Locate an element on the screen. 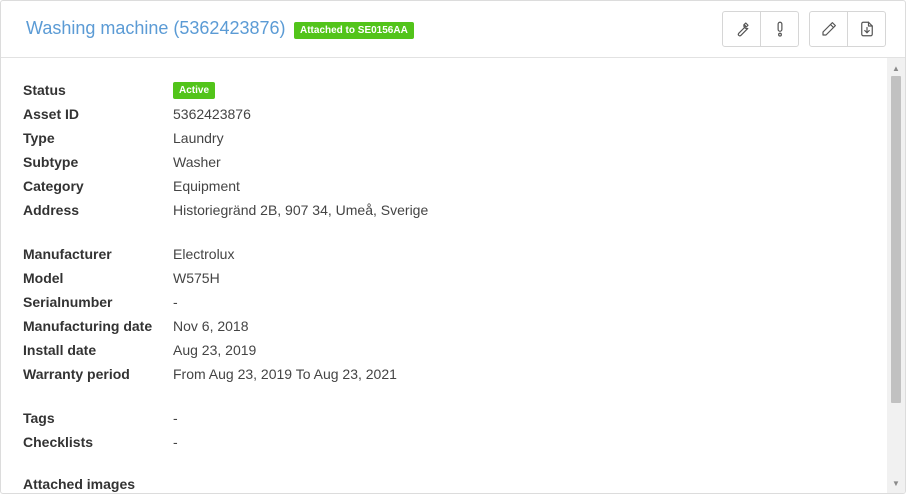  status-badge: Active is located at coordinates (194, 90).